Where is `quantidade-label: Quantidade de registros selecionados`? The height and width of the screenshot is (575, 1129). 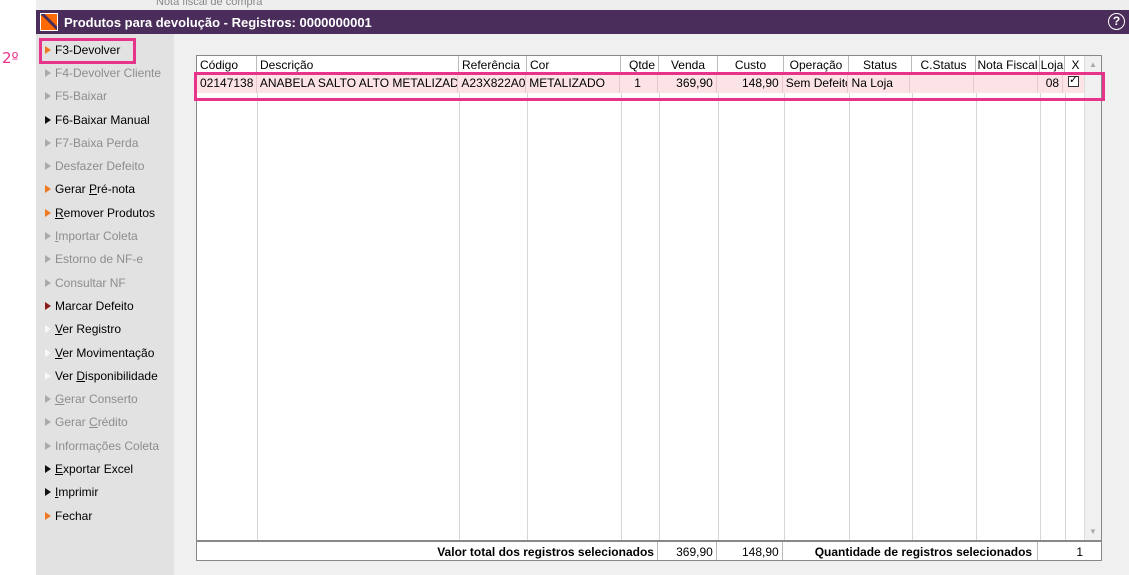
quantidade-label: Quantidade de registros selecionados is located at coordinates (911, 551).